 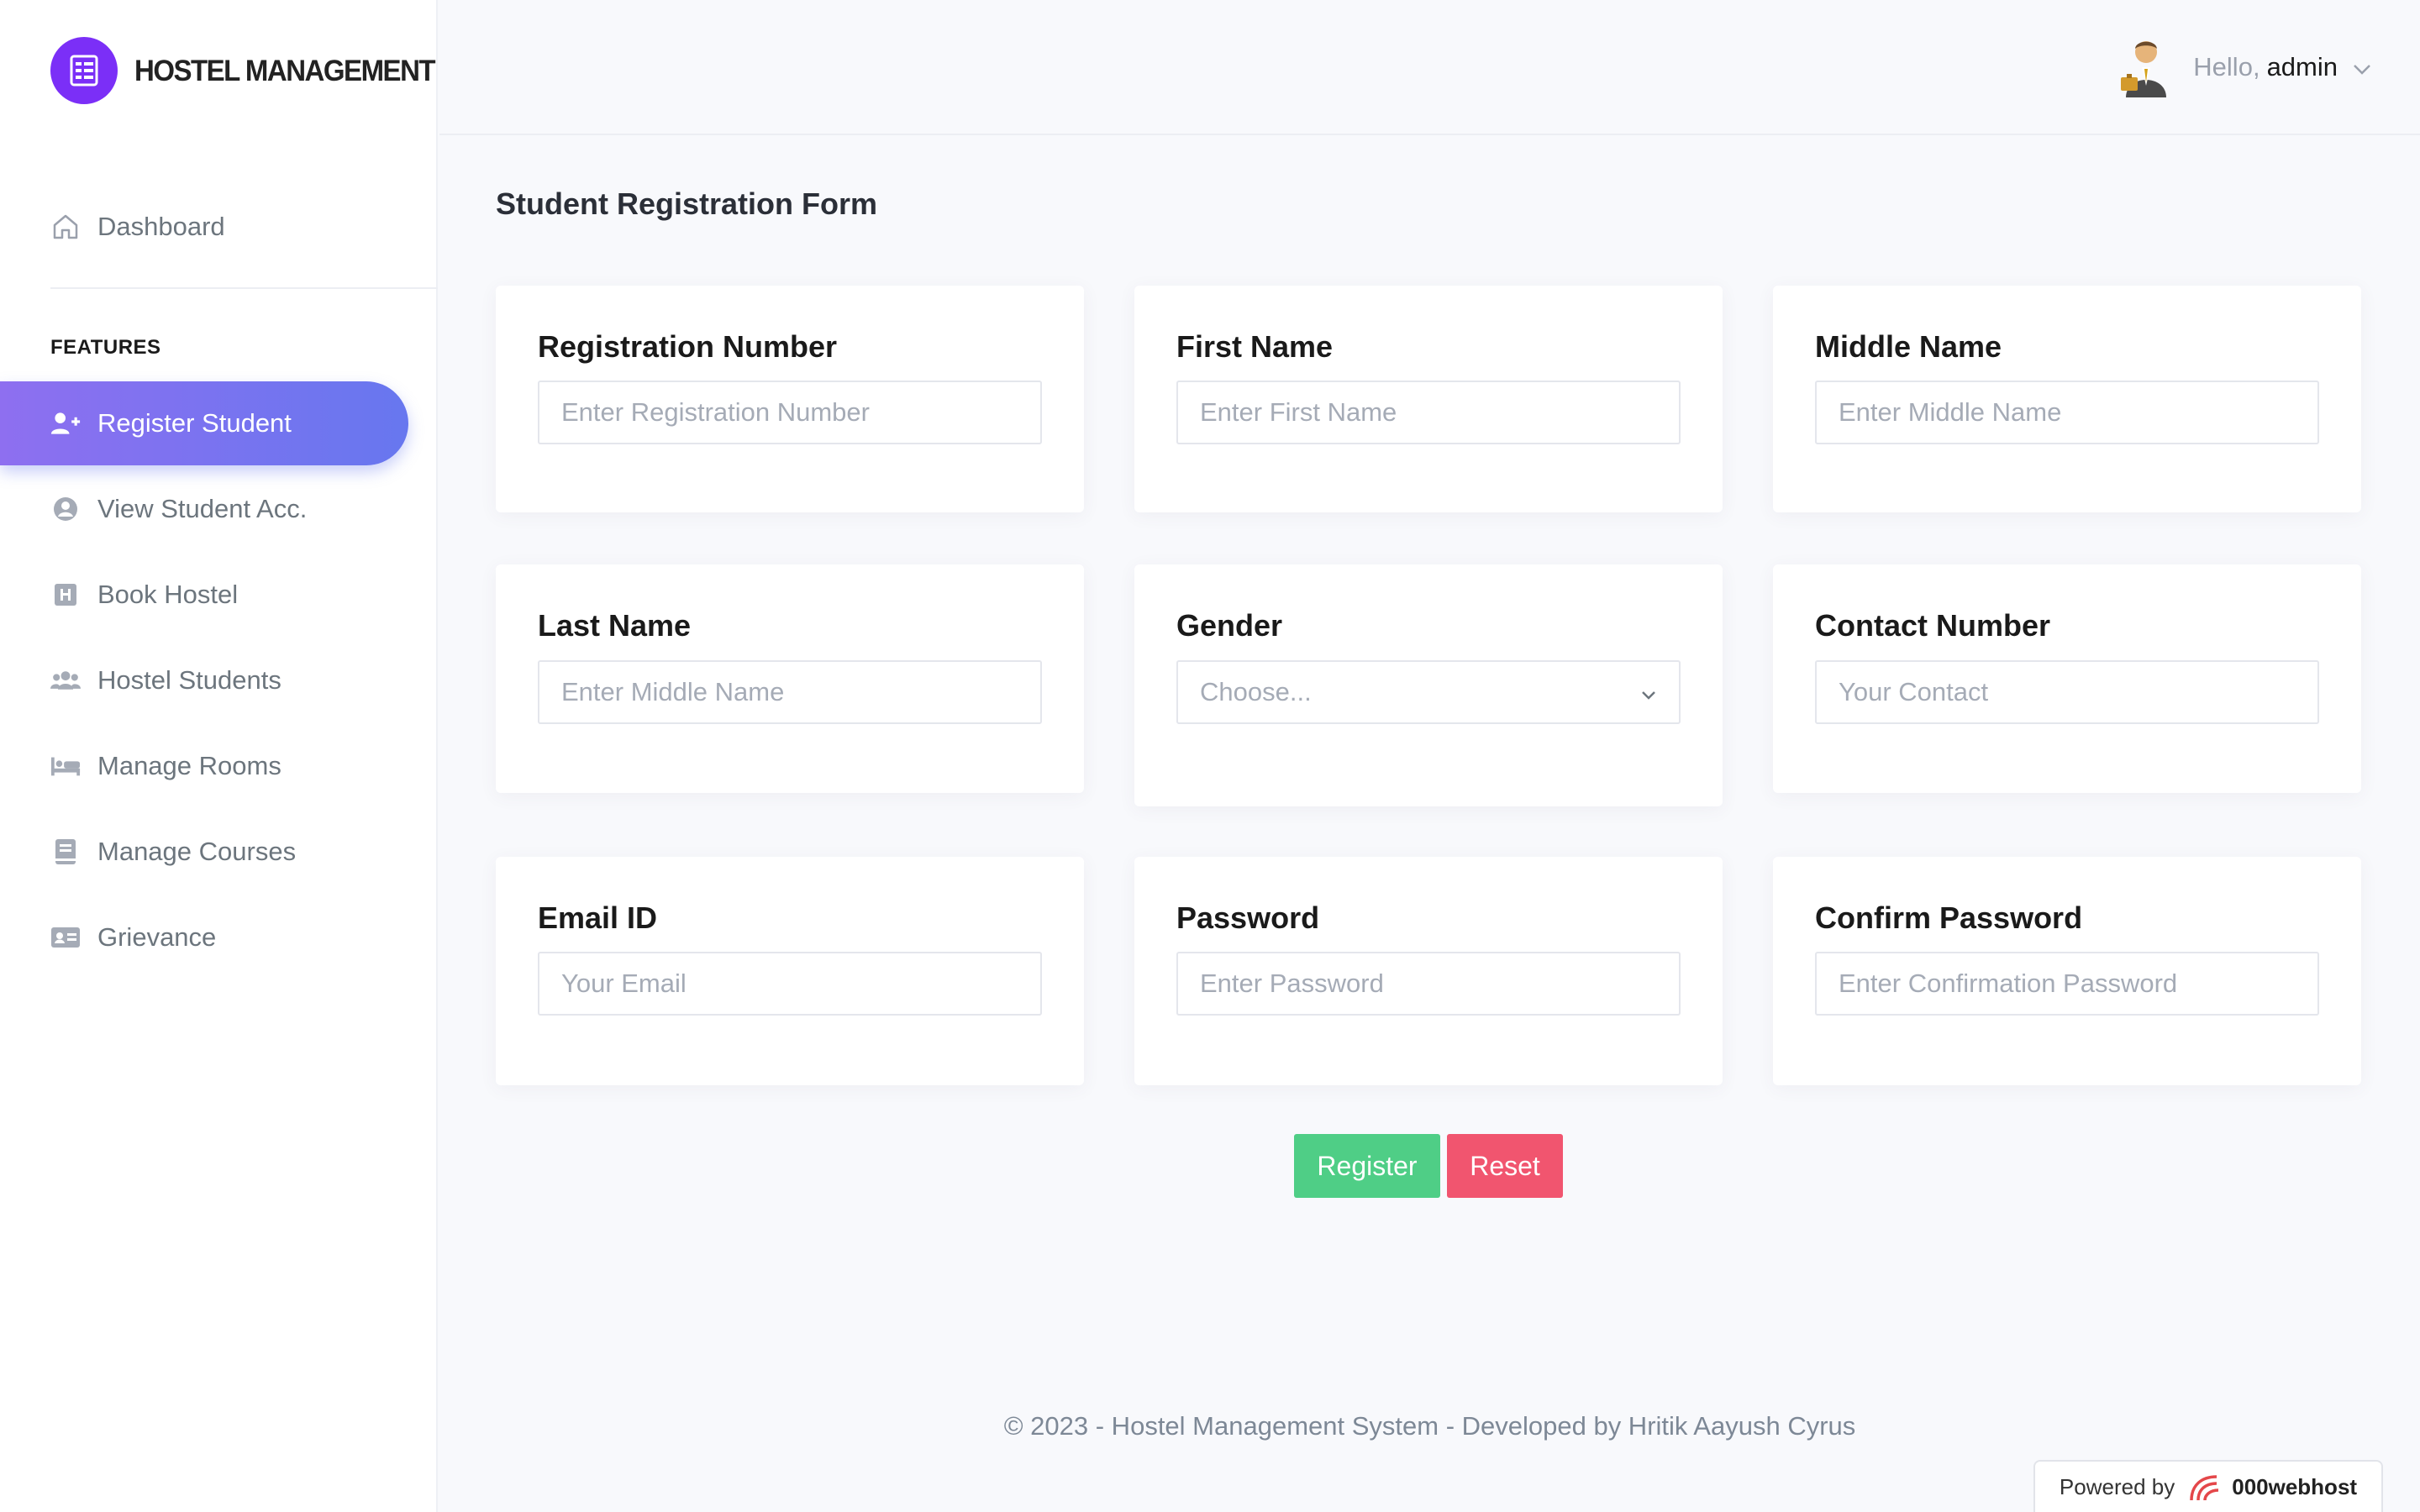 What do you see at coordinates (195, 423) in the screenshot?
I see `sidebar-item-label: Register Student` at bounding box center [195, 423].